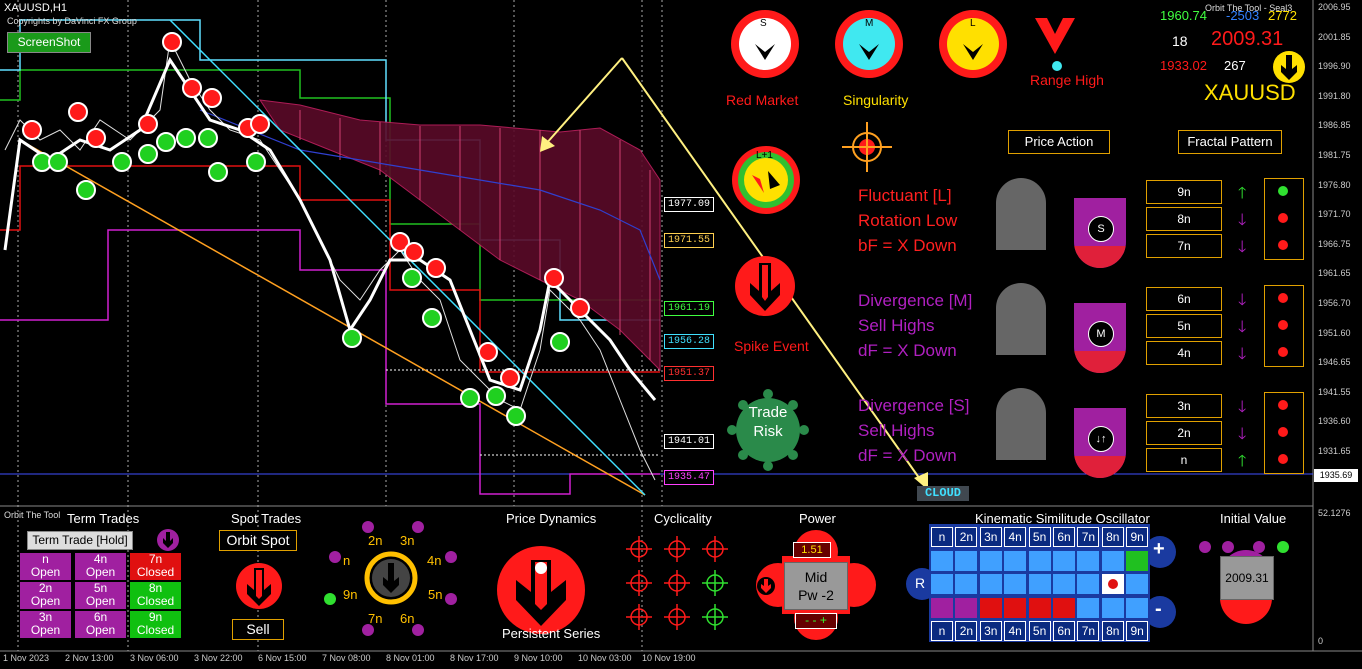 Image resolution: width=1362 pixels, height=669 pixels. Describe the element at coordinates (410, 658) in the screenshot. I see `date-label: 8 Nov 01:00` at that location.